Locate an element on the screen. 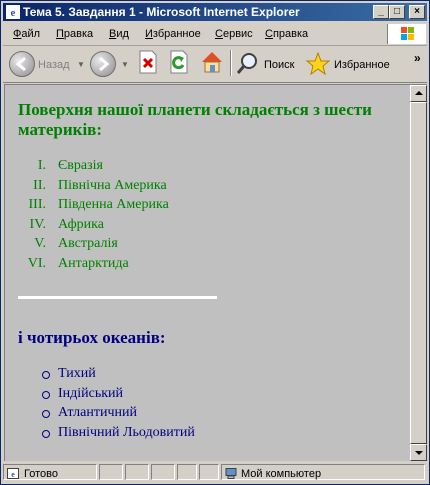 The image size is (430, 485). home-button is located at coordinates (212, 64).